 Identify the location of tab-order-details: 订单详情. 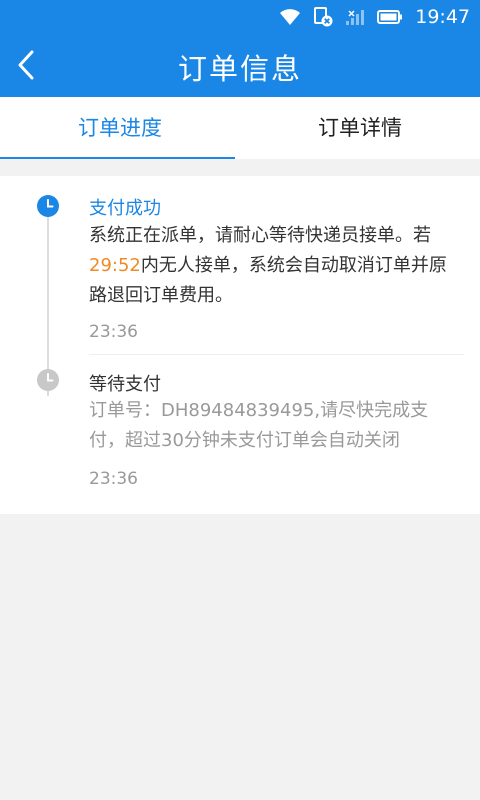
(360, 128).